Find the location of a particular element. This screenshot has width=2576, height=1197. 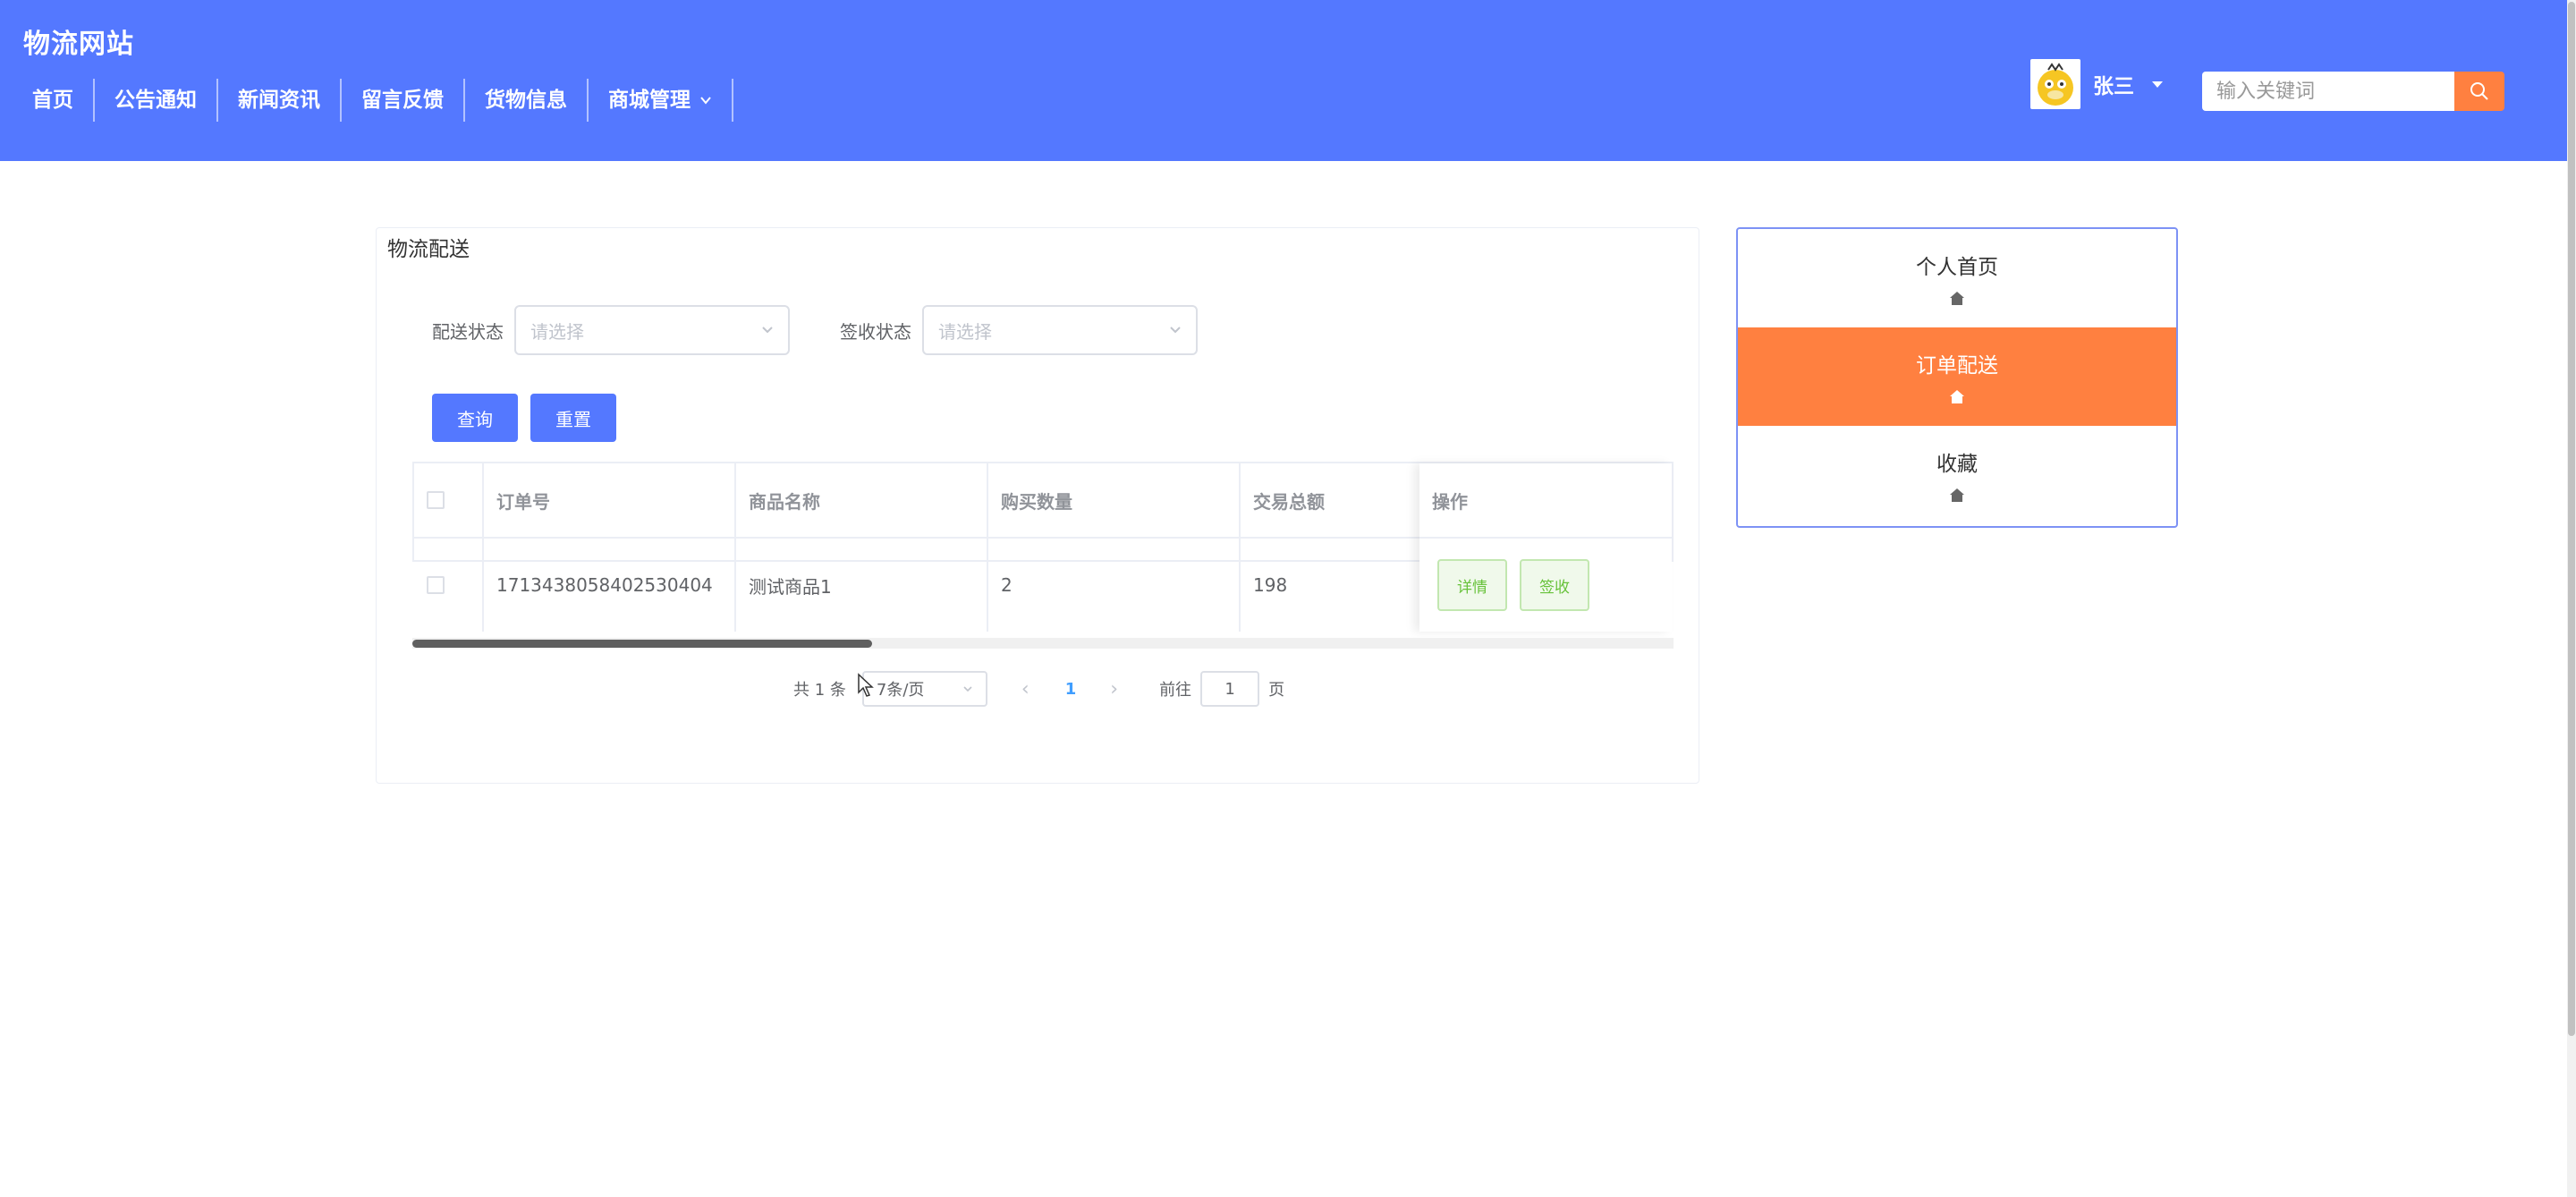

page-size-value: 7条/页 is located at coordinates (900, 690).